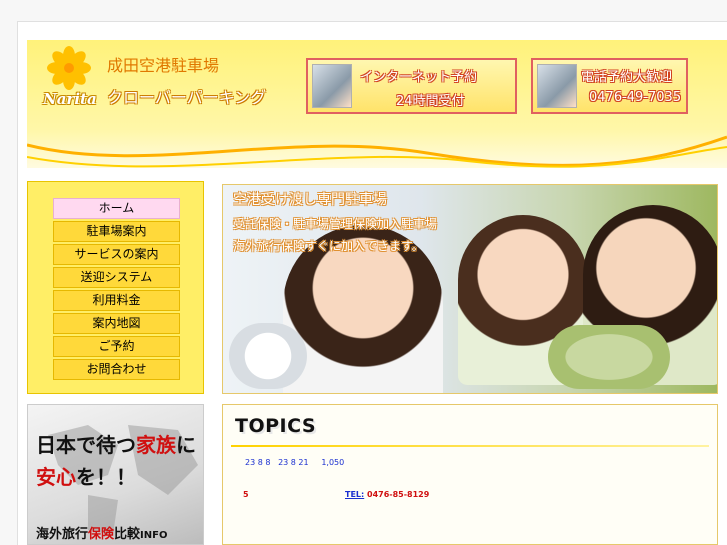 This screenshot has height=545, width=727. I want to click on phone-operator-photo, so click(557, 86).